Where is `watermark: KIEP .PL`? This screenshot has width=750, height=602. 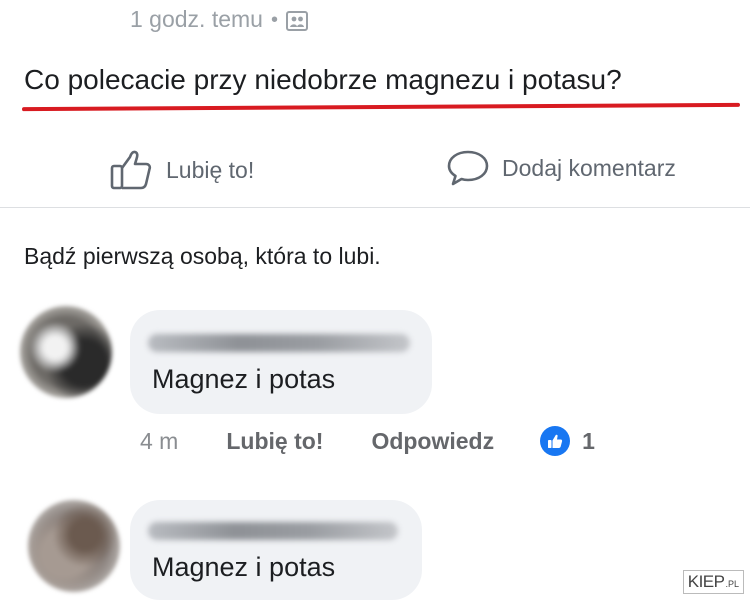
watermark: KIEP .PL is located at coordinates (713, 582).